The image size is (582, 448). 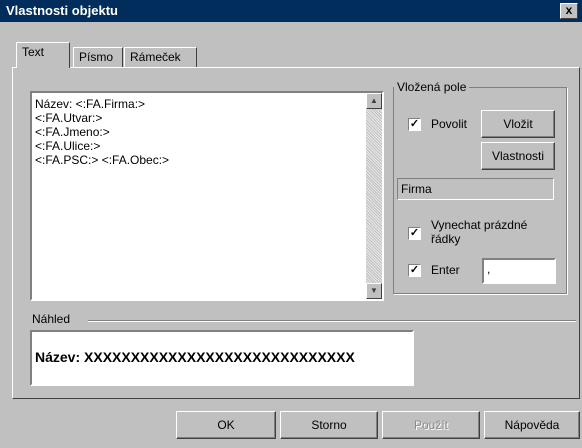 I want to click on vlozit-button: Vložit, so click(x=518, y=124).